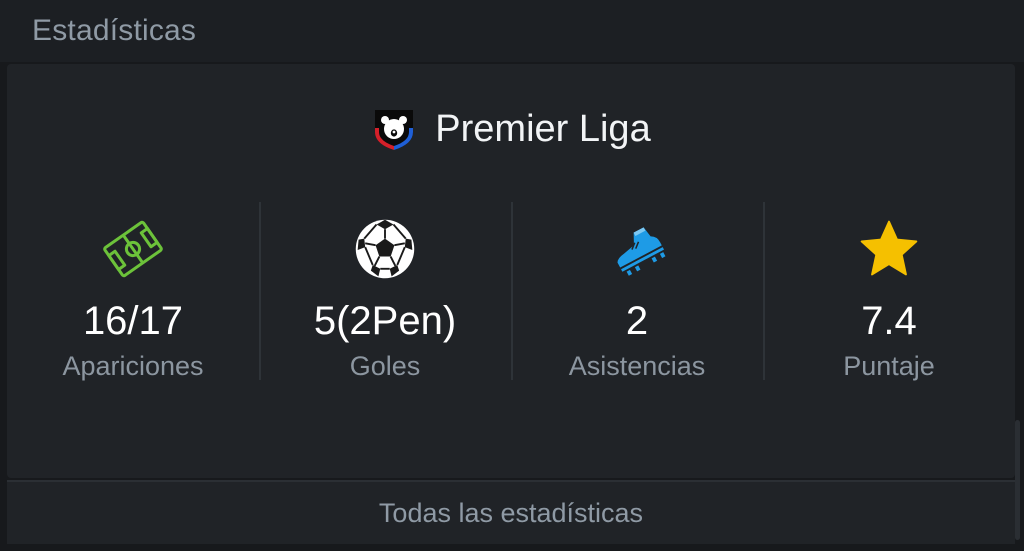 This screenshot has height=551, width=1024. Describe the element at coordinates (1017, 480) in the screenshot. I see `scrollbar` at that location.